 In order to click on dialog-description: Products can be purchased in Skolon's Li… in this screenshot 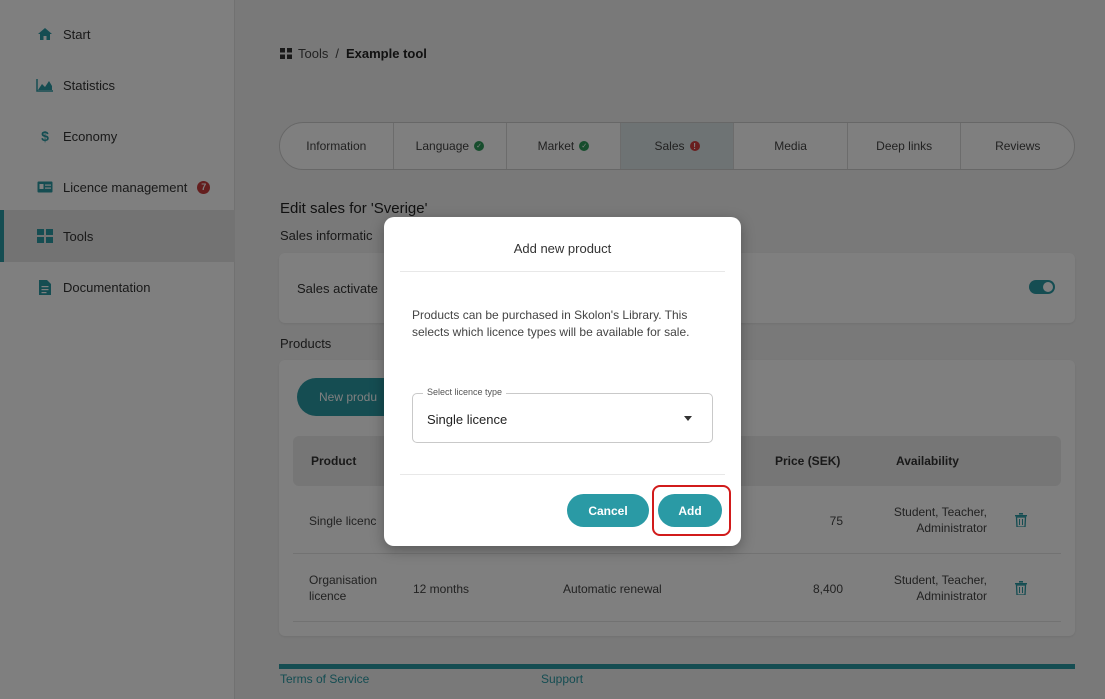, I will do `click(551, 323)`.